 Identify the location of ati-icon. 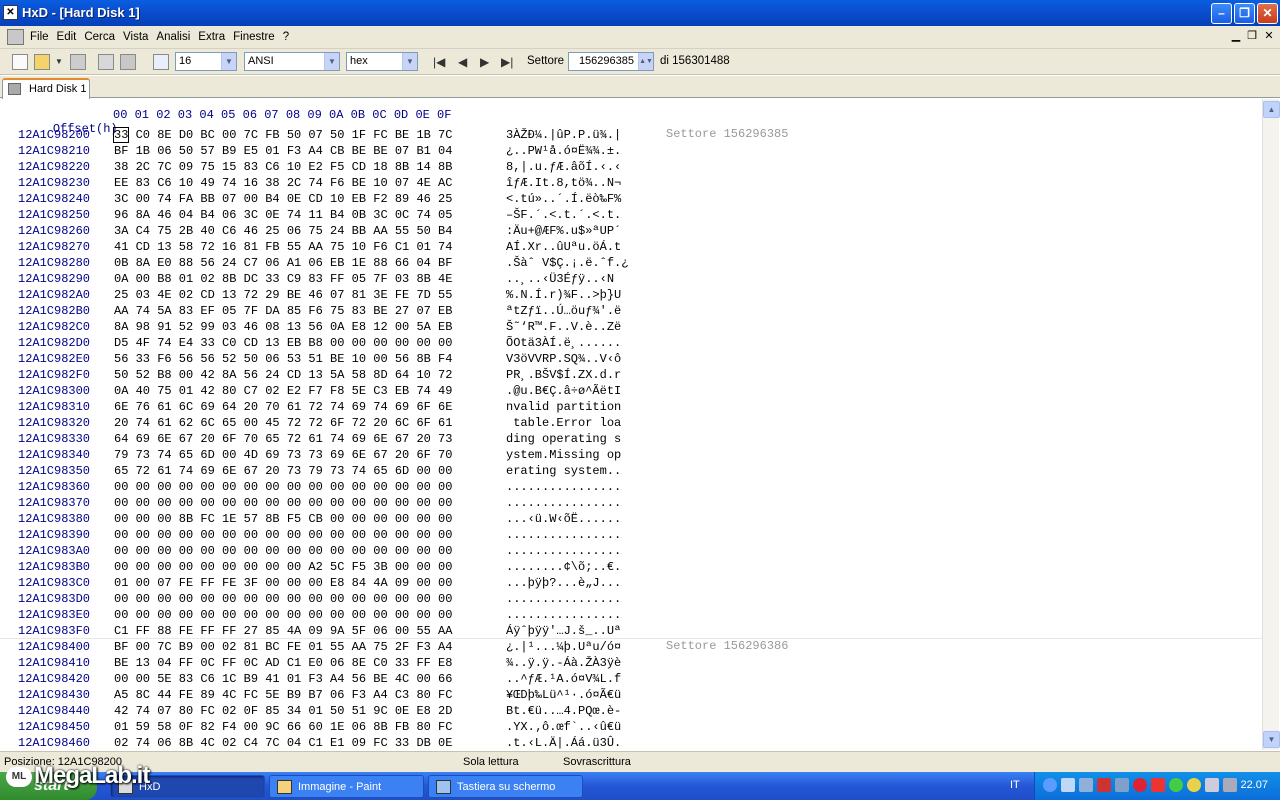
(1140, 785).